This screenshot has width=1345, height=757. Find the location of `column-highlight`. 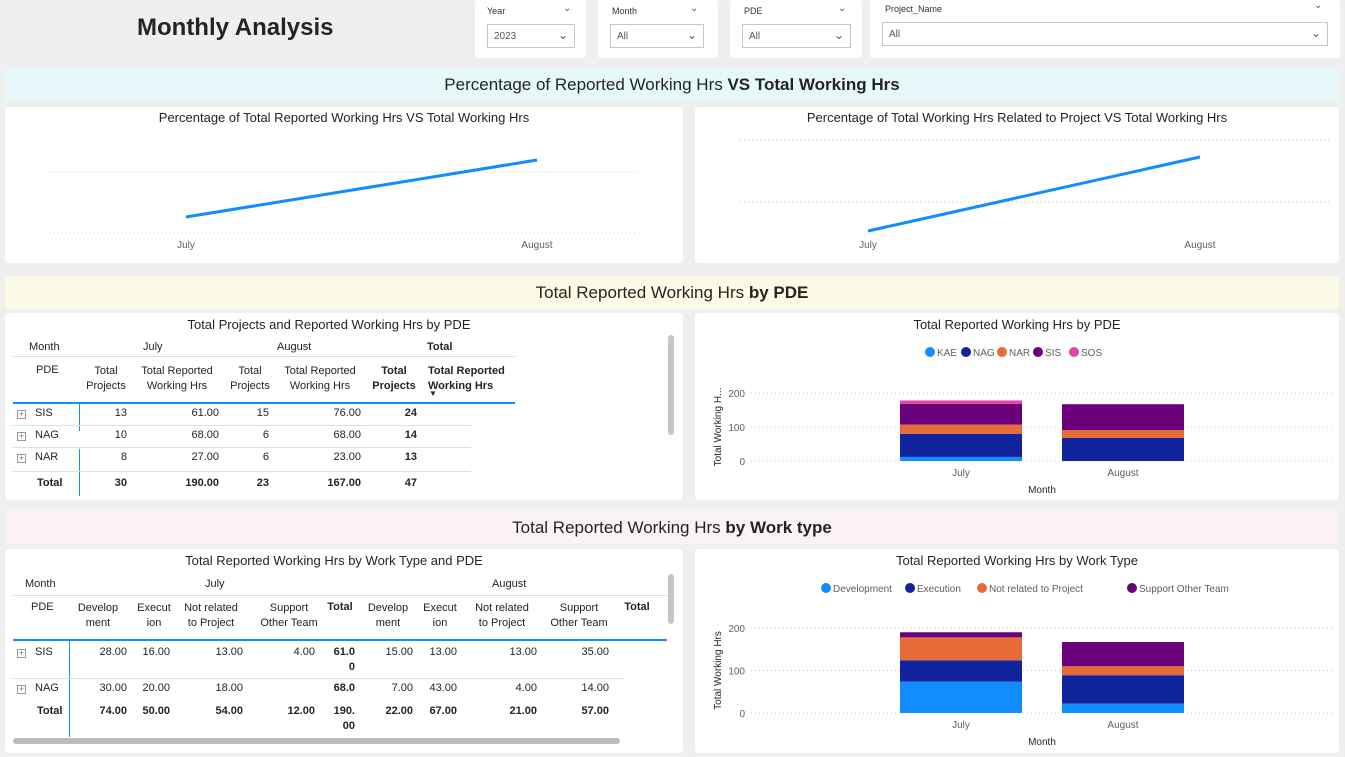

column-highlight is located at coordinates (79, 417).